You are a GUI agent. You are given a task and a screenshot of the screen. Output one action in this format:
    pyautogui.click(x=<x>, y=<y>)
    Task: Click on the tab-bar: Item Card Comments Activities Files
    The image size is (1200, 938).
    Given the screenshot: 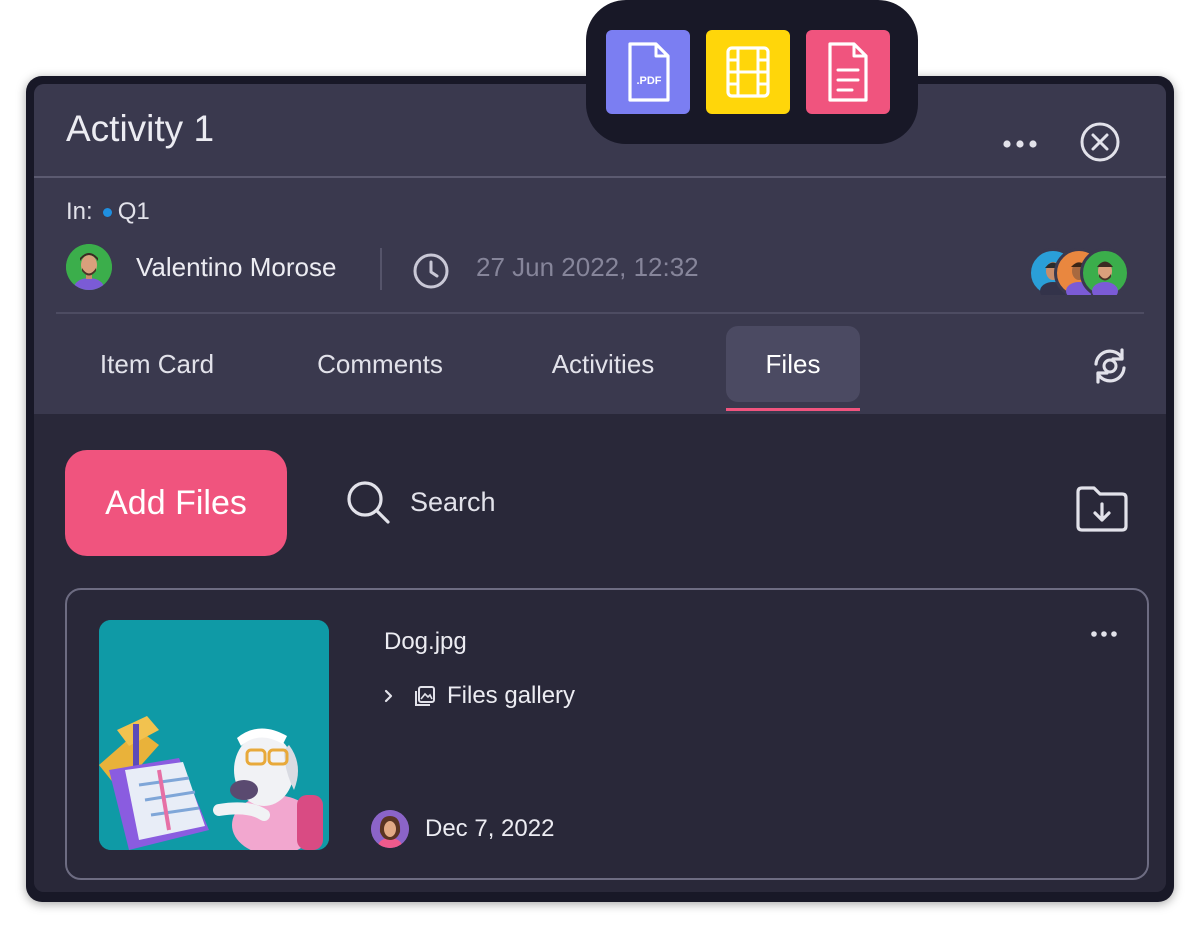 What is the action you would take?
    pyautogui.click(x=600, y=367)
    